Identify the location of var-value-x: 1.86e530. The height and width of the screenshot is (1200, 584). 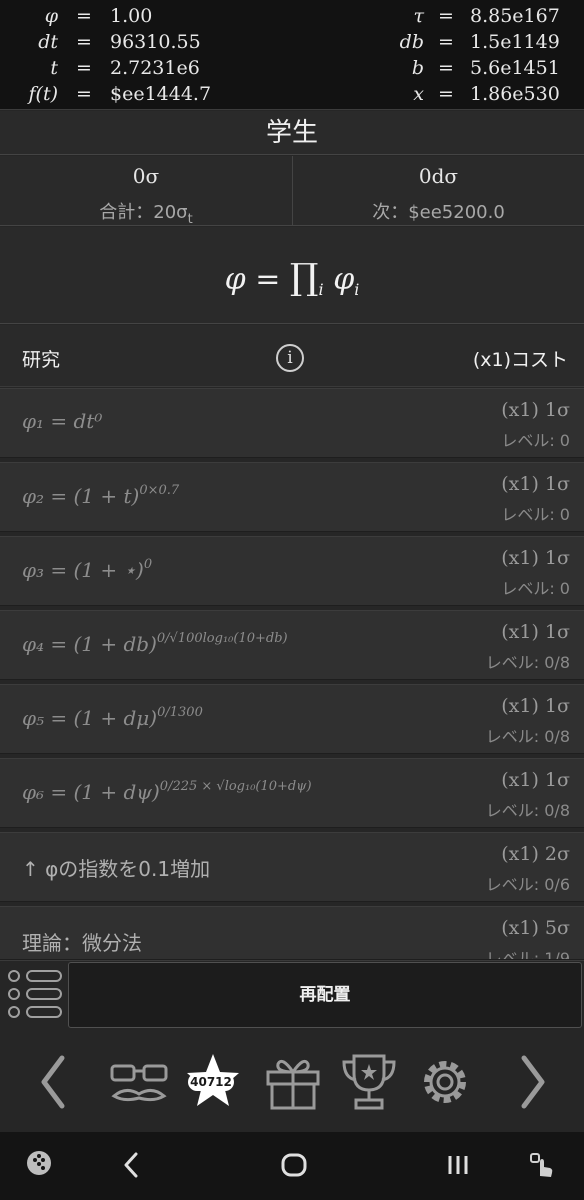
(515, 94).